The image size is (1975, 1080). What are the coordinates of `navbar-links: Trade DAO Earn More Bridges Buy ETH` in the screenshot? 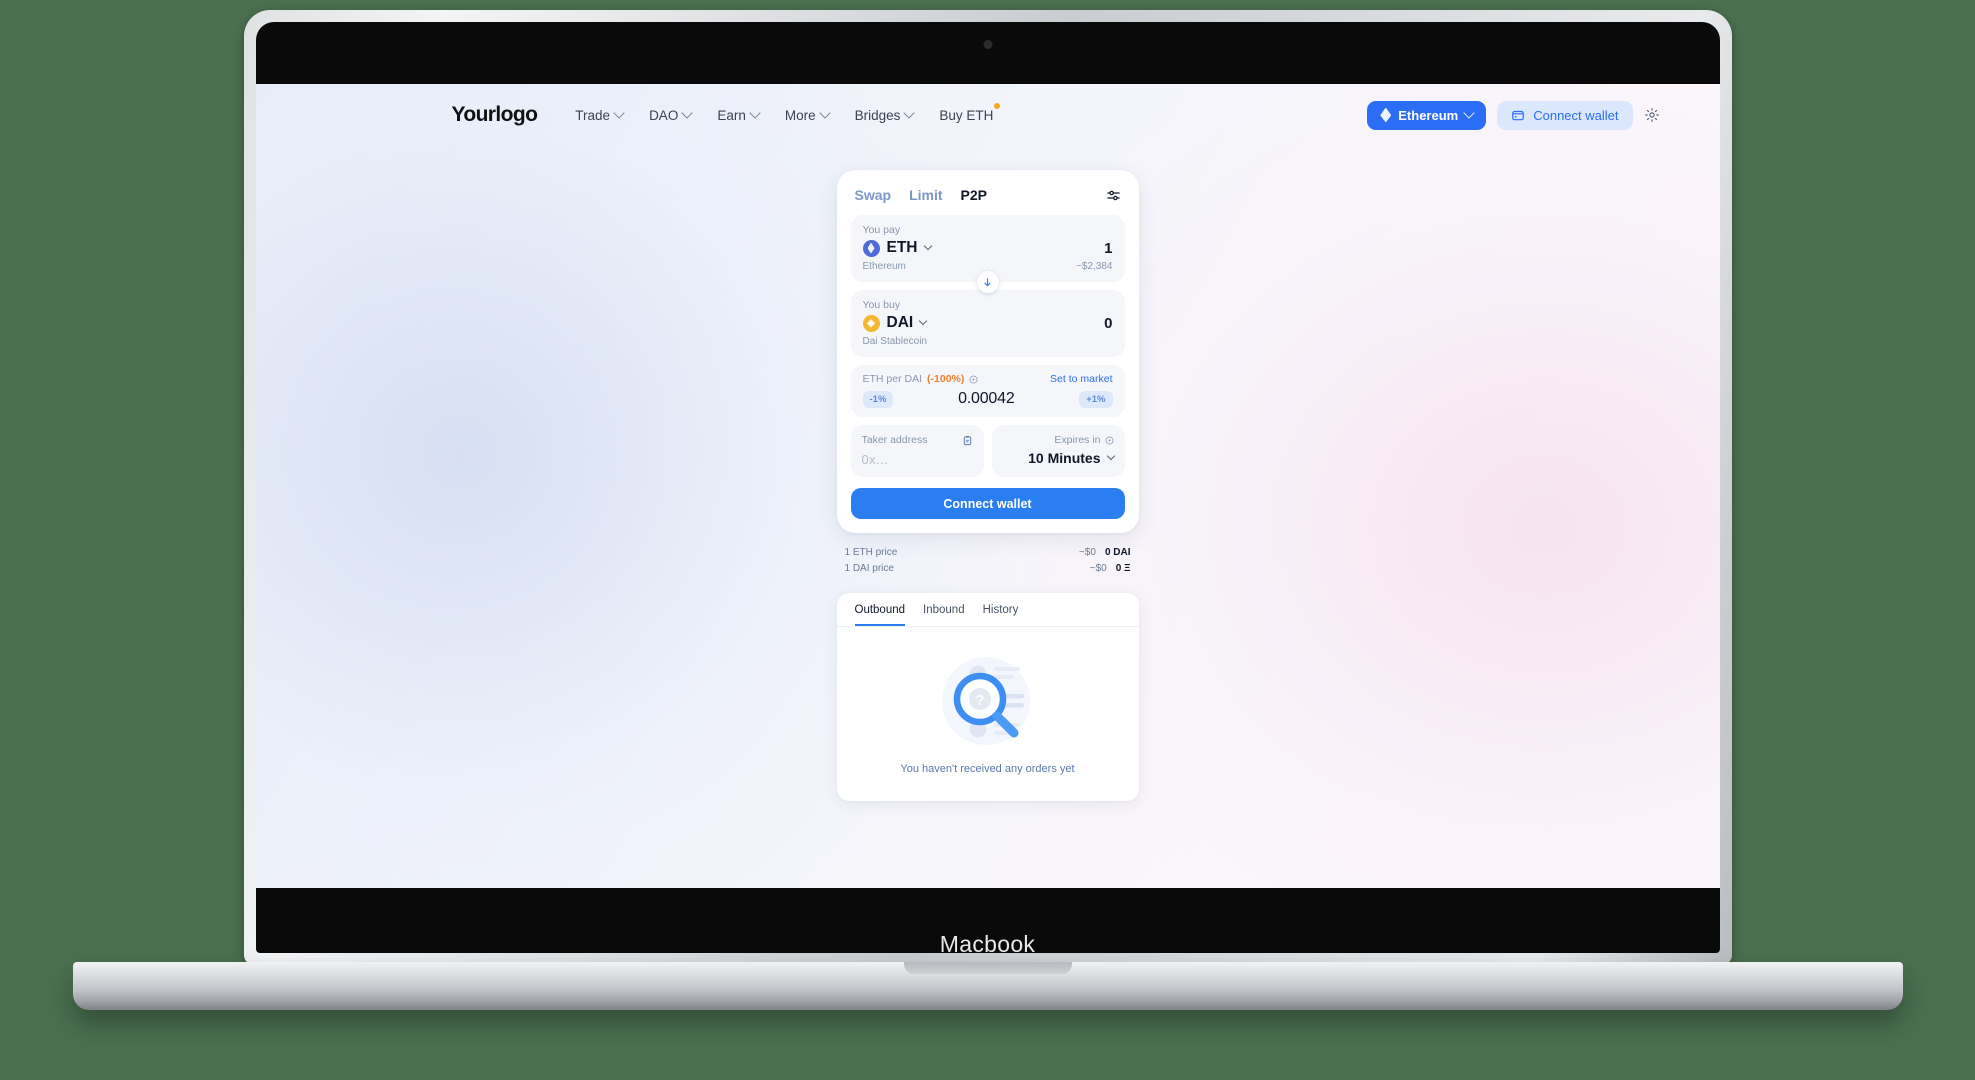 It's located at (788, 112).